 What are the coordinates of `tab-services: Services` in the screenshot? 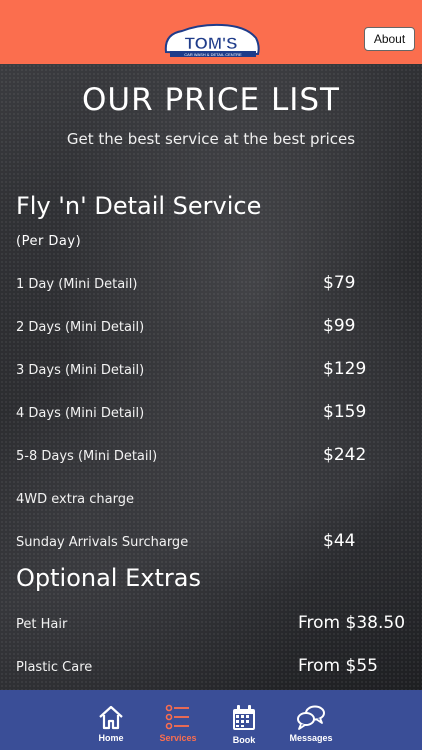 It's located at (178, 720).